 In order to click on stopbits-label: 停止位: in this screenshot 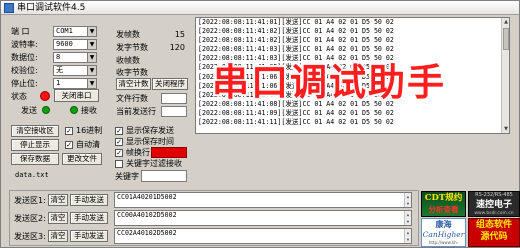, I will do `click(24, 83)`.